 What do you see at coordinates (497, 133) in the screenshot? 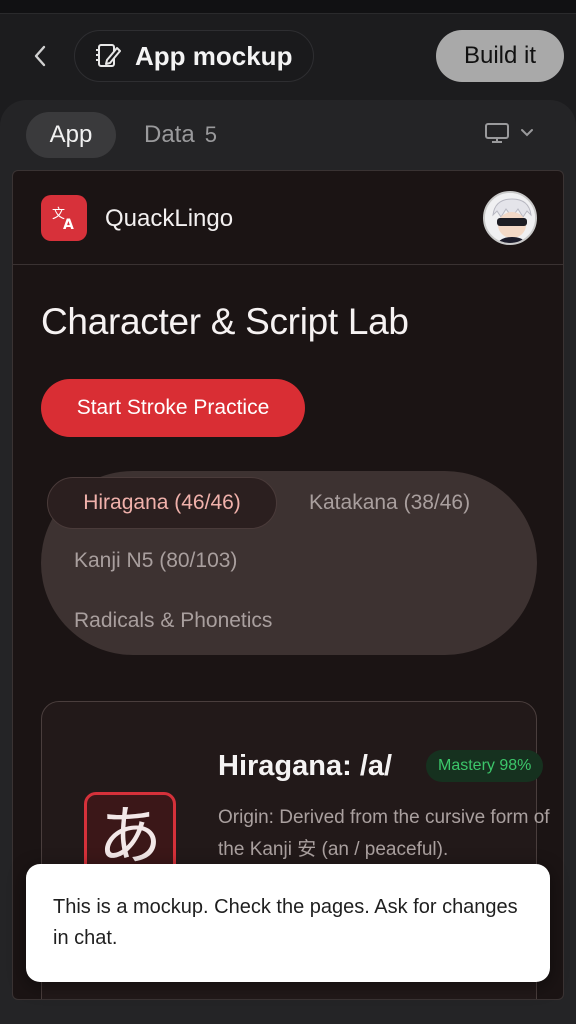
I see `monitor-icon` at bounding box center [497, 133].